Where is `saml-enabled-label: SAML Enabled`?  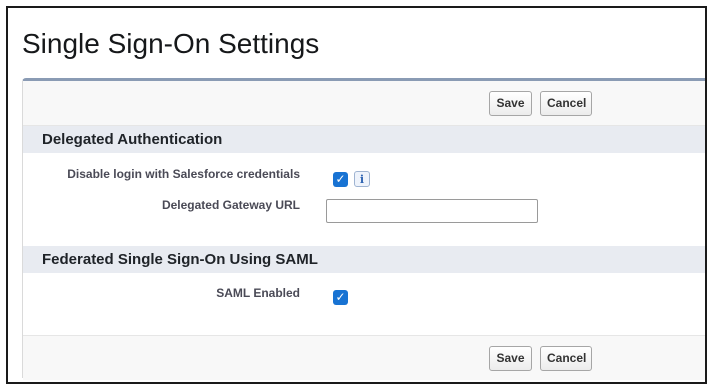
saml-enabled-label: SAML Enabled is located at coordinates (258, 293).